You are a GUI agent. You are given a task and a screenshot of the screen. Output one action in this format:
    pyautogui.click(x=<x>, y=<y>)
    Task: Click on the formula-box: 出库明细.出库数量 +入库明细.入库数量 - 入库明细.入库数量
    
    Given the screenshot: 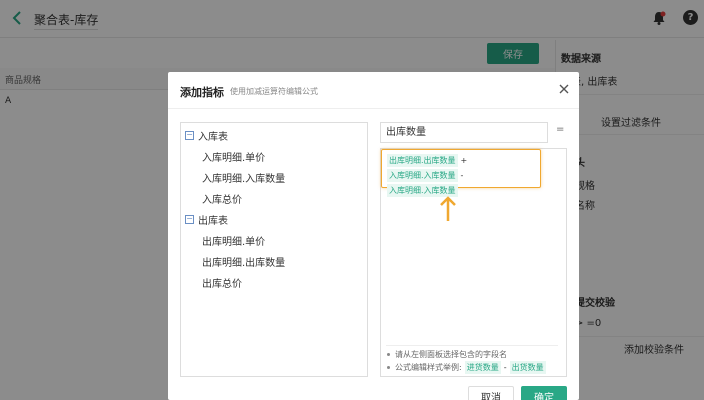 What is the action you would take?
    pyautogui.click(x=461, y=173)
    